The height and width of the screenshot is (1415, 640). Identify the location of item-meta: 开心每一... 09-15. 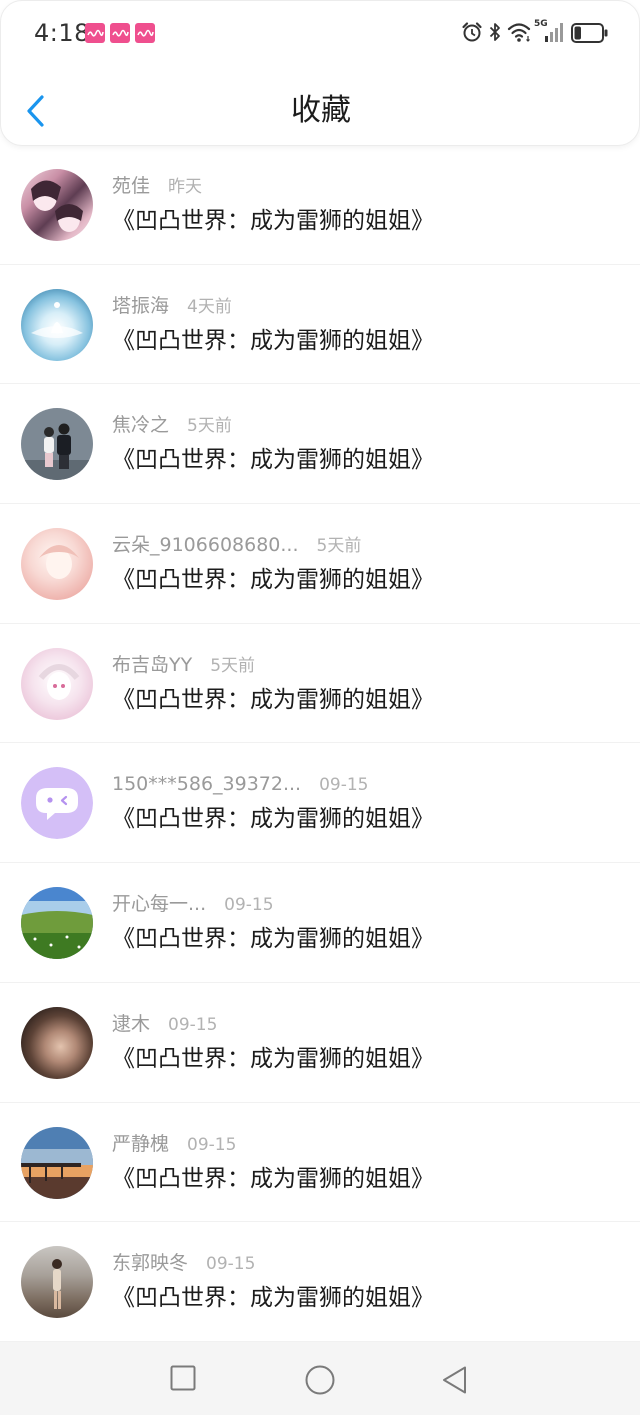
(193, 904).